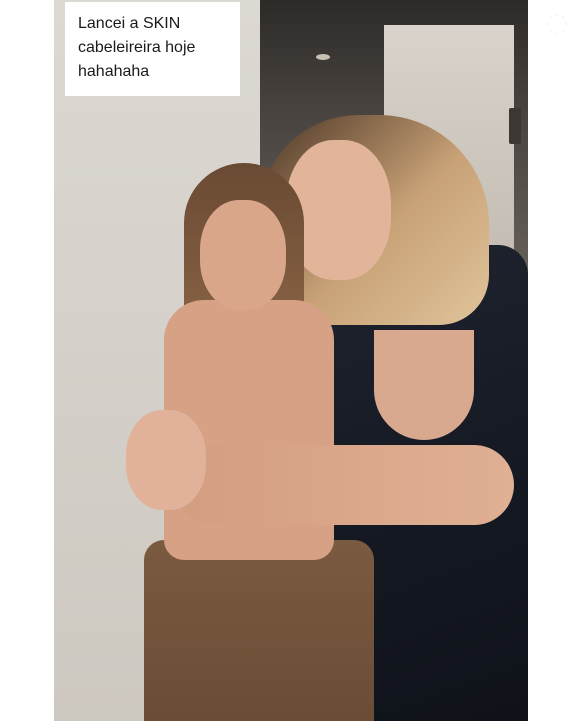 The height and width of the screenshot is (721, 580). I want to click on girl-hand, so click(166, 460).